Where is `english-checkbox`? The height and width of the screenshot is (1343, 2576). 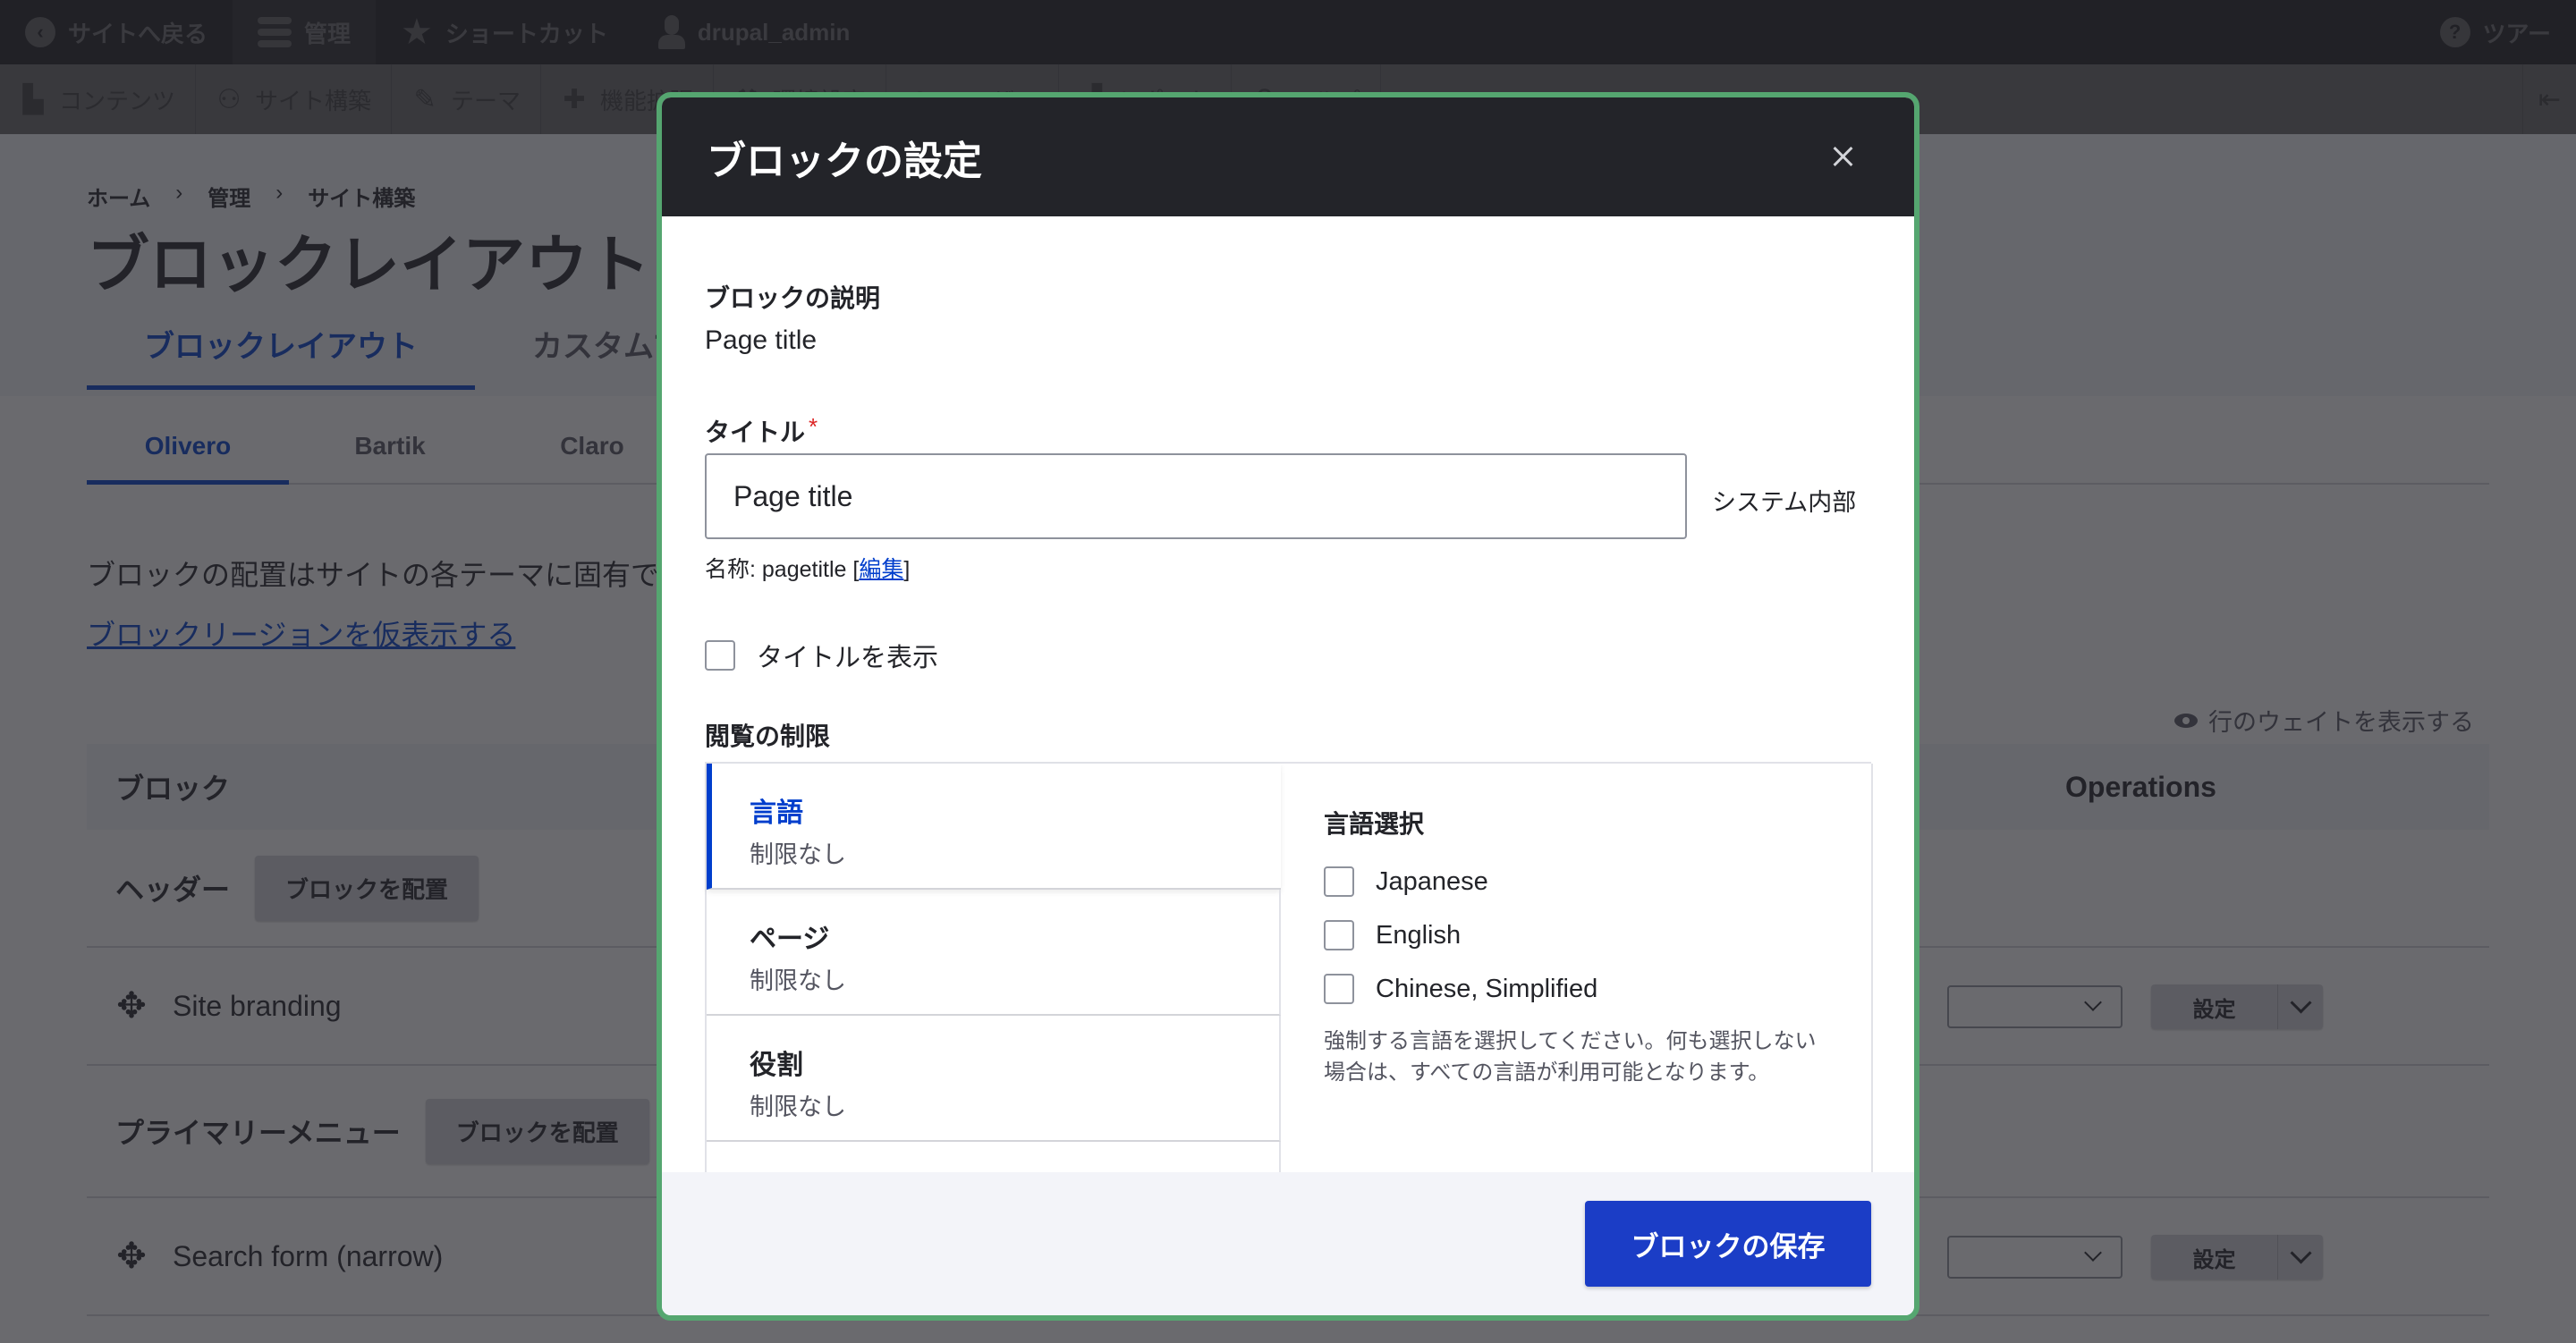 english-checkbox is located at coordinates (1339, 935).